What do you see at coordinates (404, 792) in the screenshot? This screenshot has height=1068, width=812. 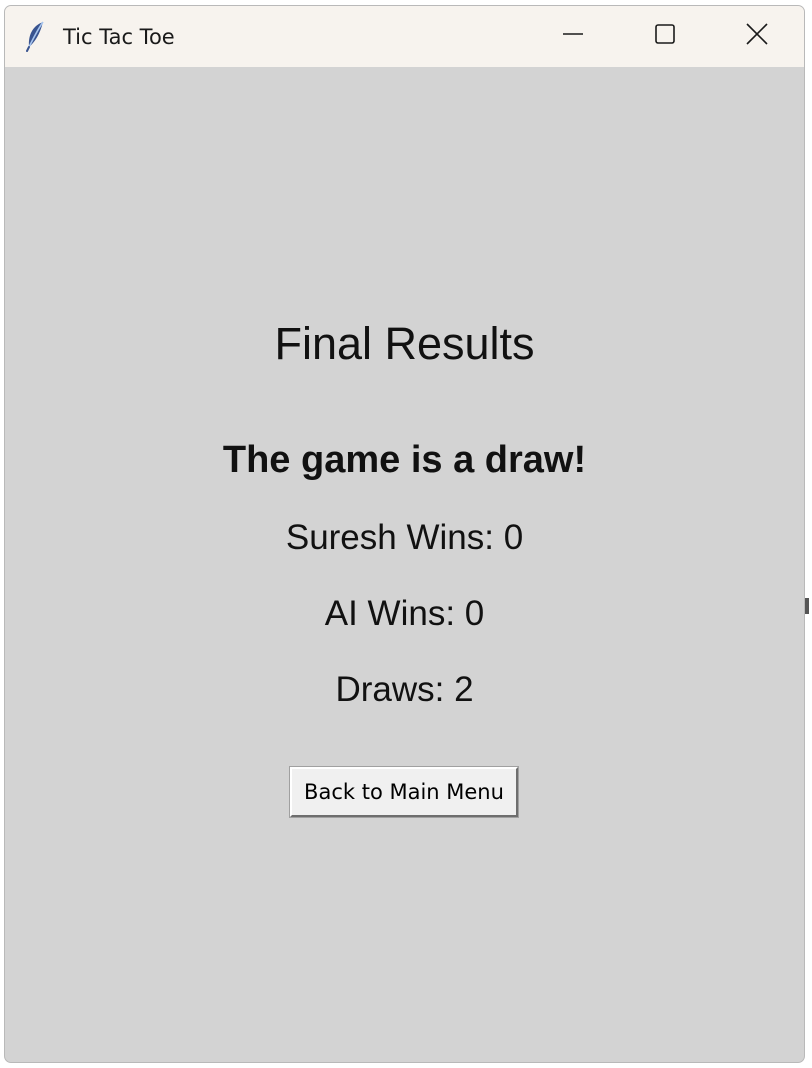 I see `back-to-main-menu-button: Back to Main Menu` at bounding box center [404, 792].